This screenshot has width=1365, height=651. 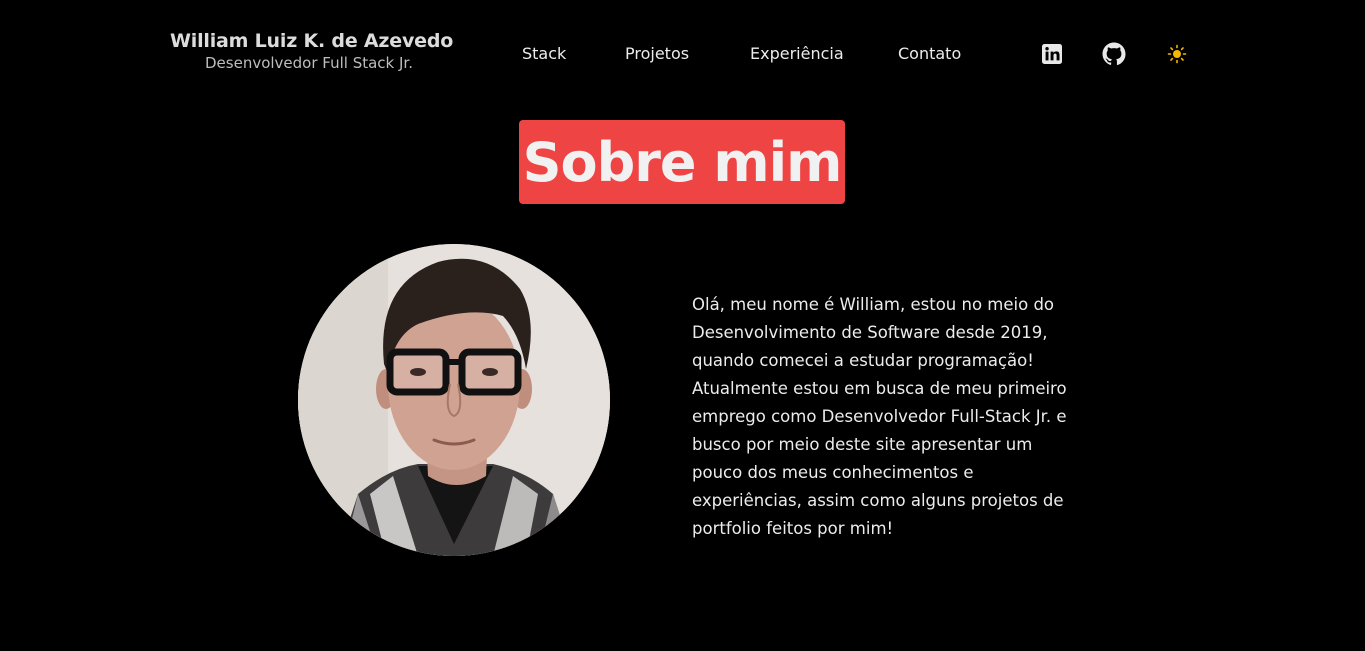 I want to click on profile-photo, so click(x=454, y=400).